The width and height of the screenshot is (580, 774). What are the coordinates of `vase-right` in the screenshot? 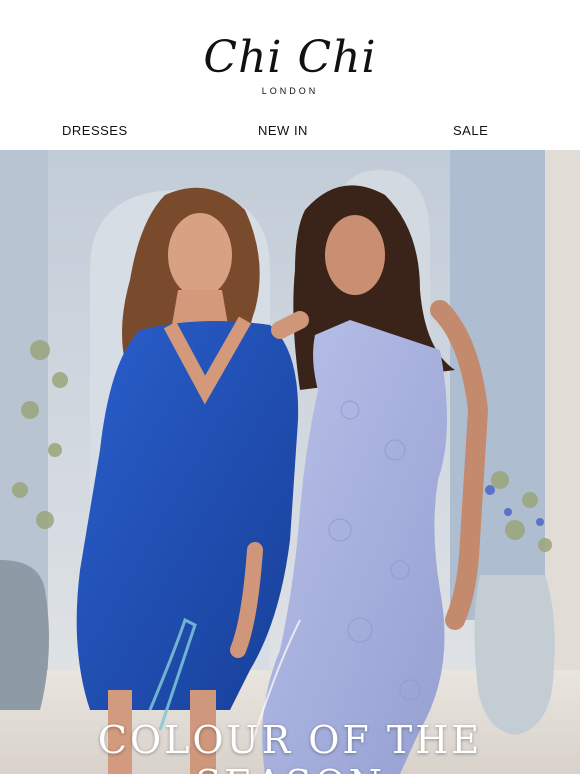 It's located at (514, 655).